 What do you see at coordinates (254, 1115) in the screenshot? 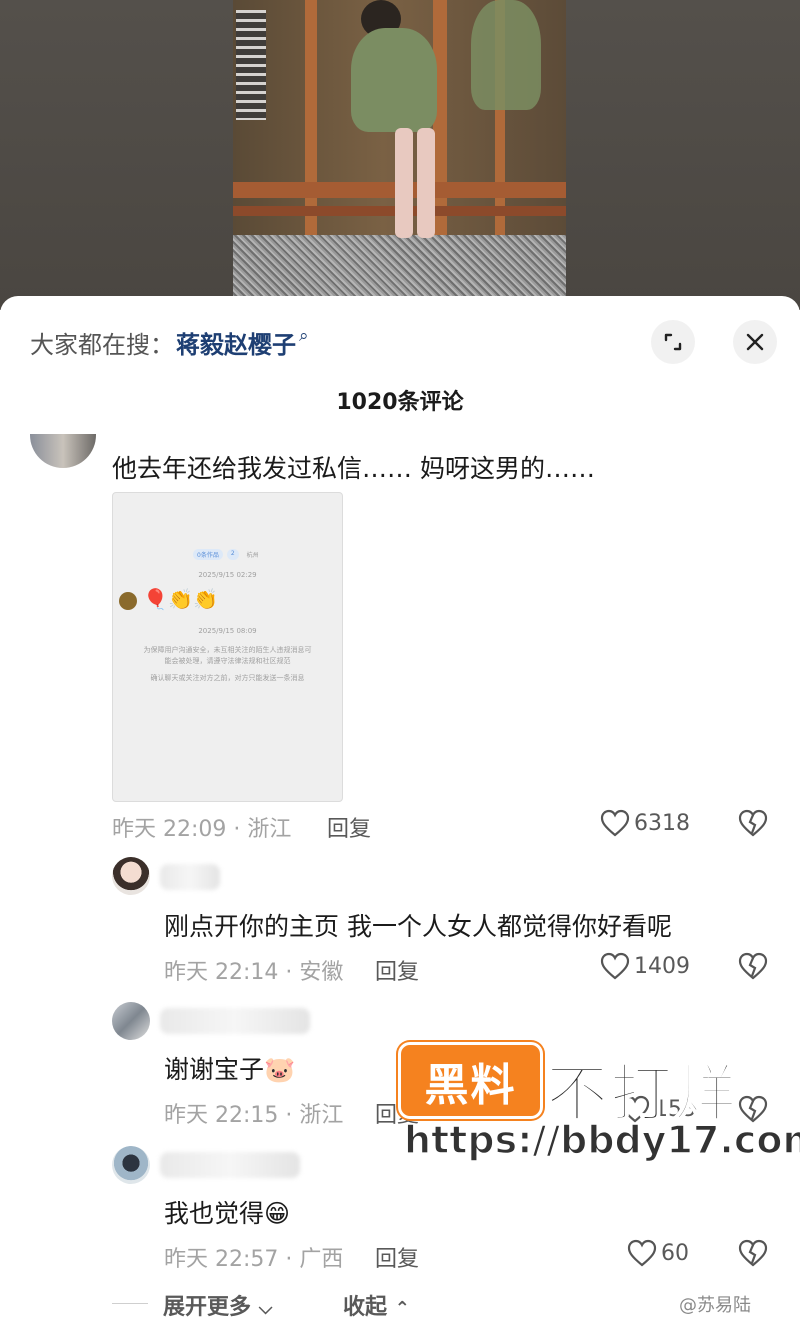
I see `comment-meta: 昨天 22:15 · 浙江` at bounding box center [254, 1115].